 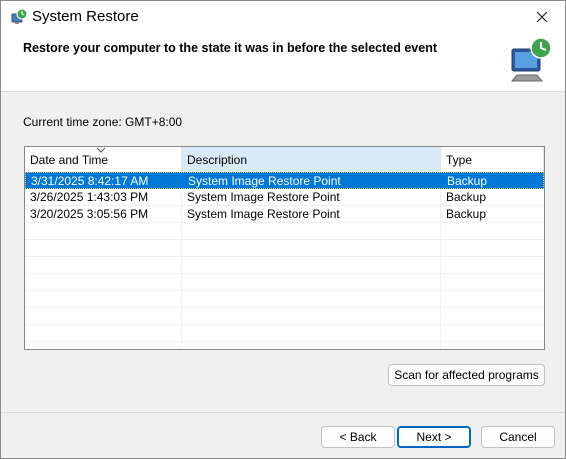 I want to click on column-header-date: Date and Time, so click(x=103, y=159).